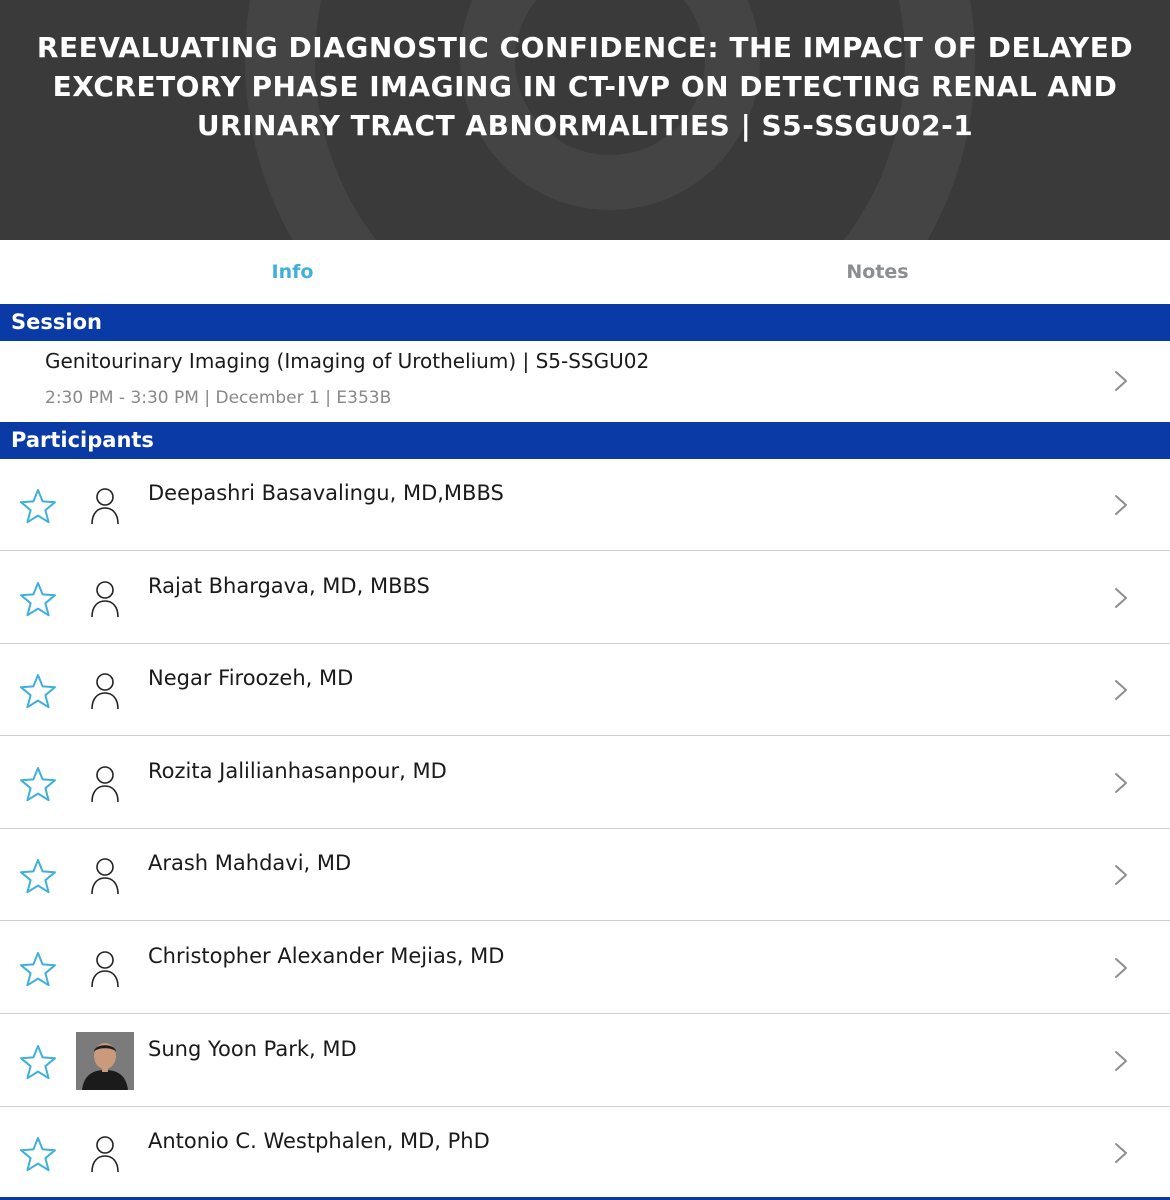 The image size is (1170, 1200). Describe the element at coordinates (585, 1153) in the screenshot. I see `participant-row: Antonio C. Westphalen, MD, PhD` at that location.